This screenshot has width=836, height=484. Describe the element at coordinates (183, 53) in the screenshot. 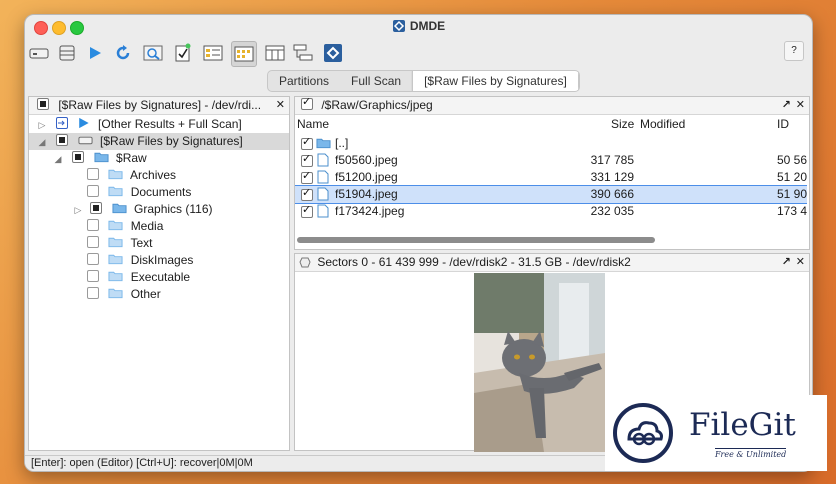

I see `recover-check-icon` at that location.